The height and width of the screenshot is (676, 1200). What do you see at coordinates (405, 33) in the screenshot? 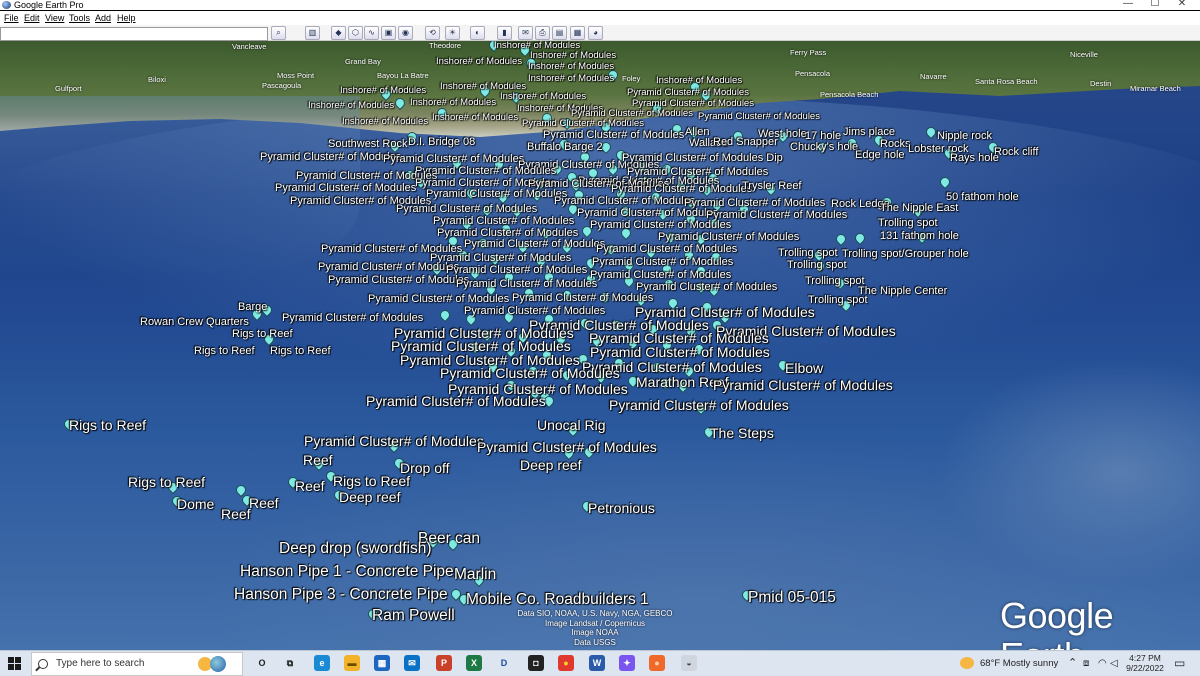
I see `record-tour-icon: ◉` at bounding box center [405, 33].